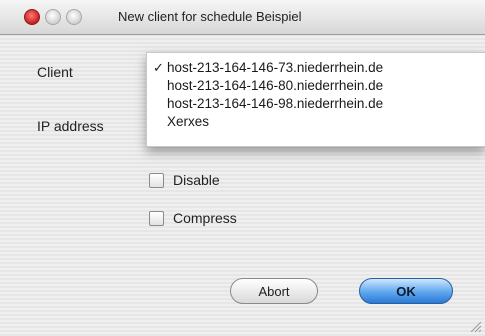 This screenshot has height=336, width=485. Describe the element at coordinates (316, 122) in the screenshot. I see `client-option: Xerxes` at that location.